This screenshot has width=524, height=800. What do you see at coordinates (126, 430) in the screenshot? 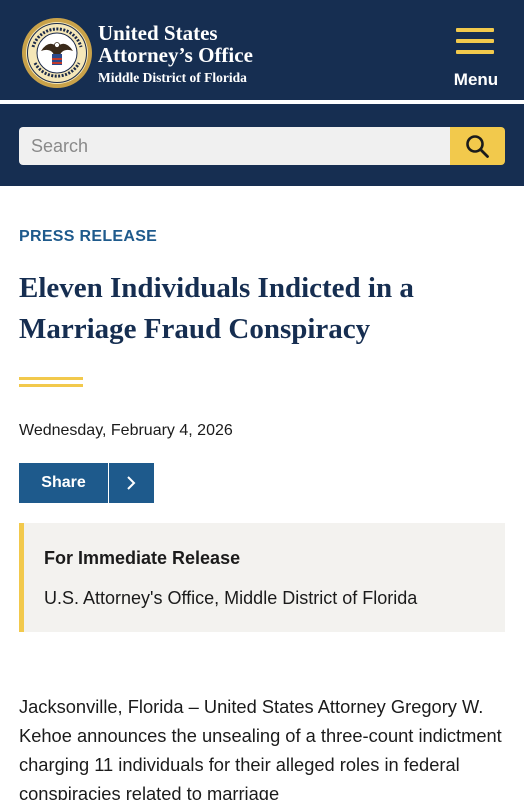
I see `release-date: Wednesday, February 4, 2026` at bounding box center [126, 430].